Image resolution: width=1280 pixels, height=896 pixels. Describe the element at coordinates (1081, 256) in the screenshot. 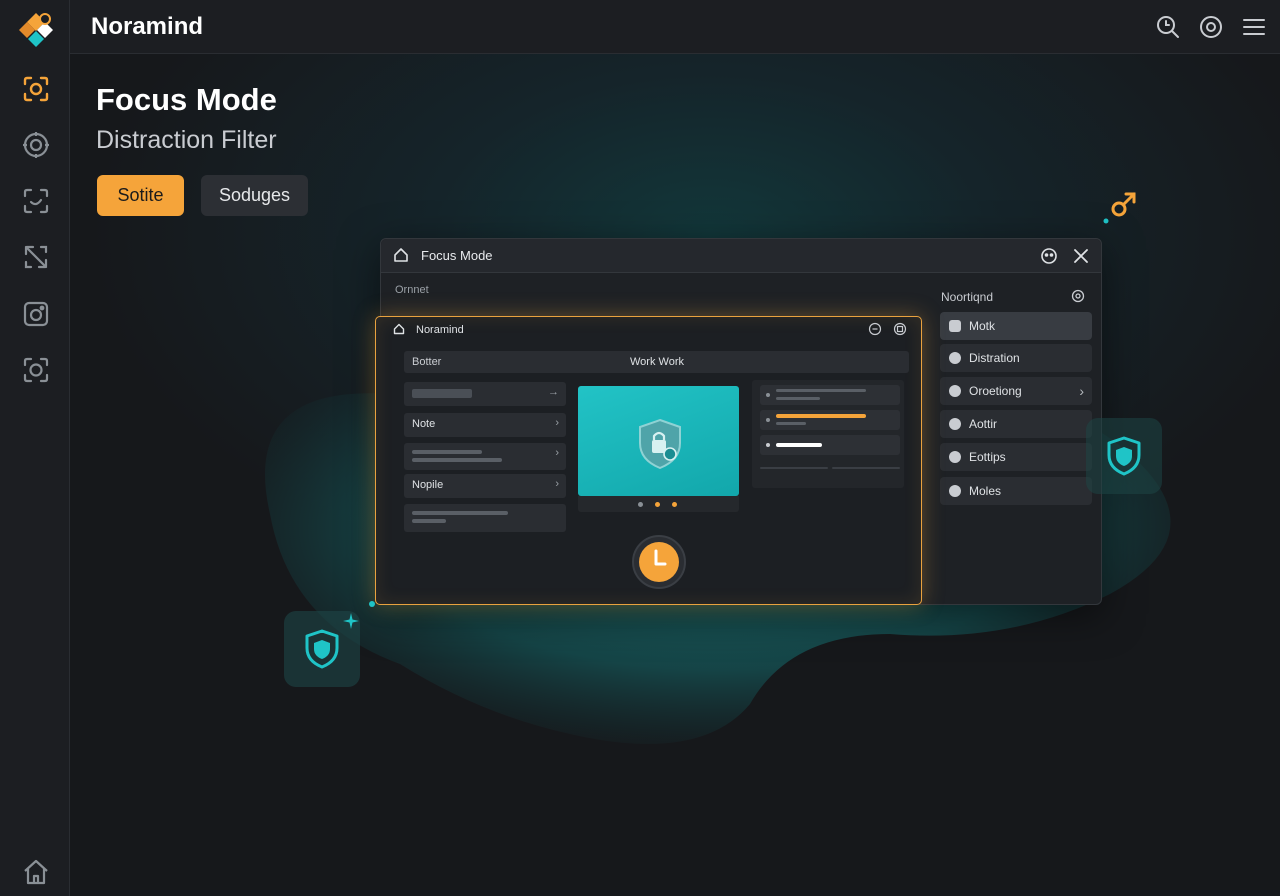

I see `close-icon` at that location.